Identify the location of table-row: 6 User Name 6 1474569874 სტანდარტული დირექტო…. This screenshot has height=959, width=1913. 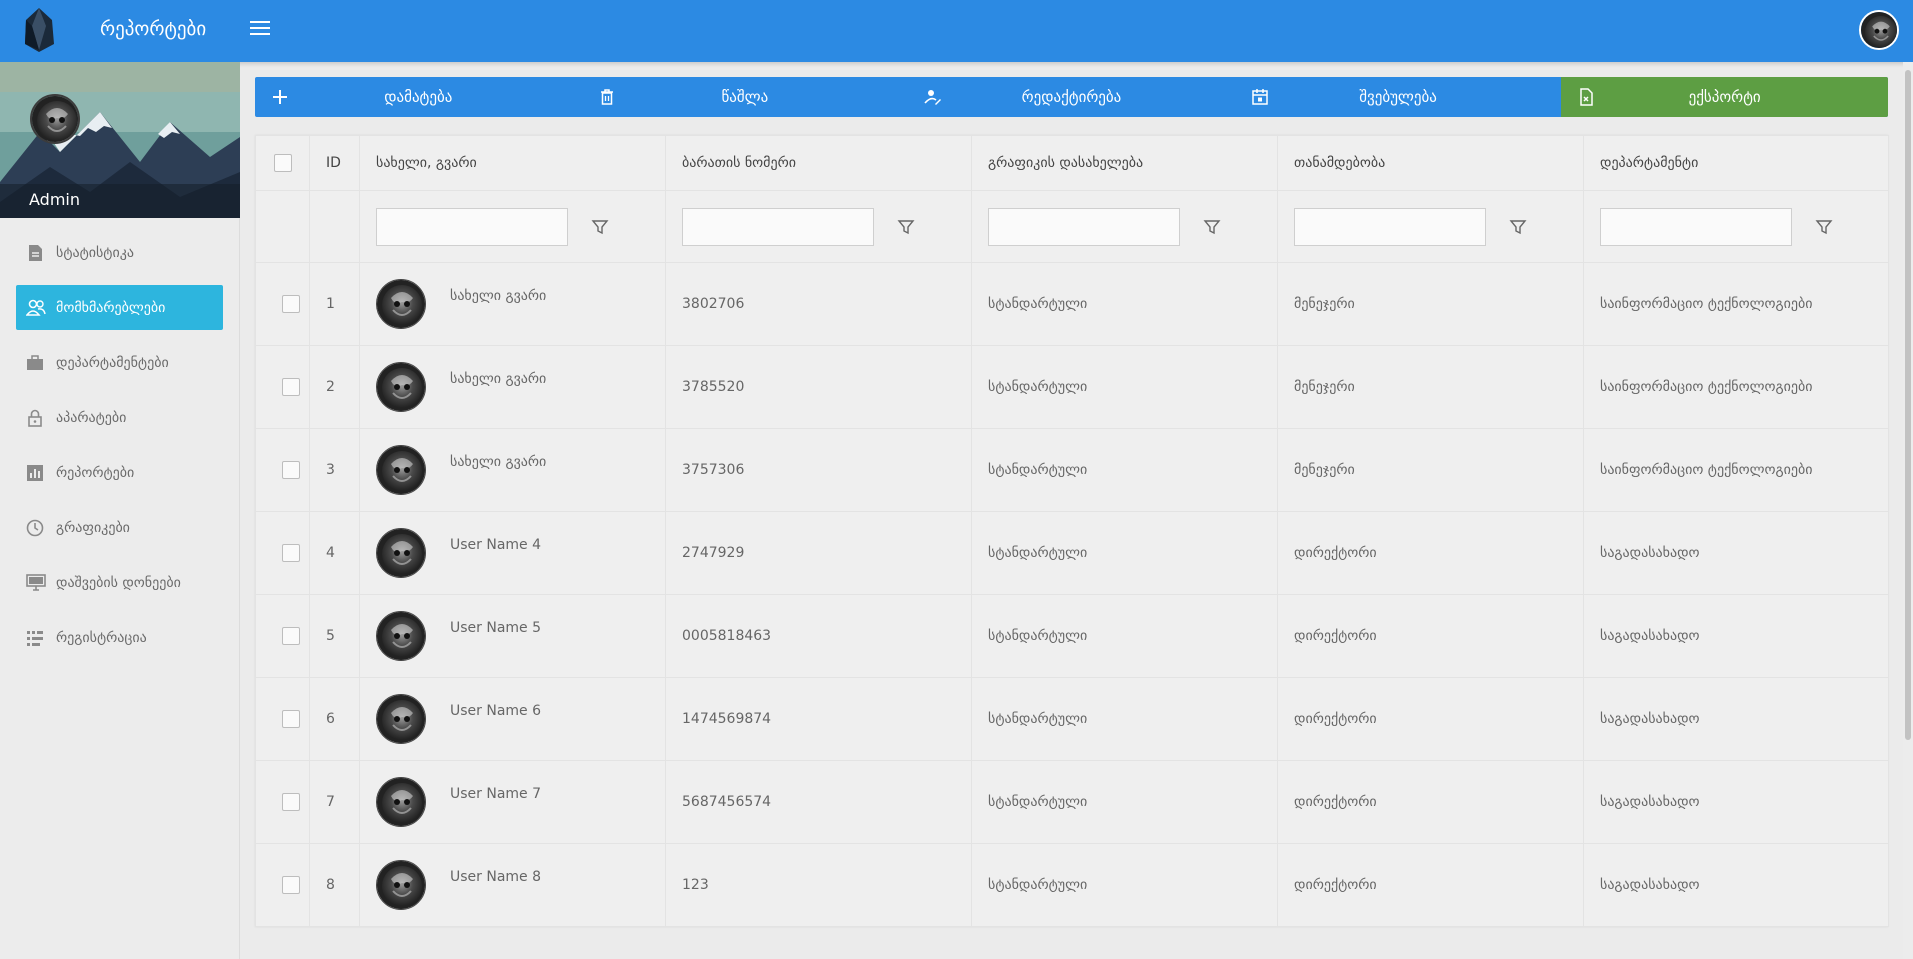
(1072, 719).